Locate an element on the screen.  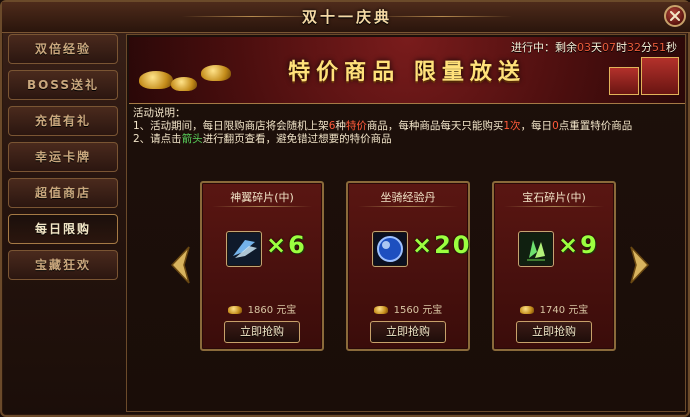
countdown-days: 03 is located at coordinates (584, 47).